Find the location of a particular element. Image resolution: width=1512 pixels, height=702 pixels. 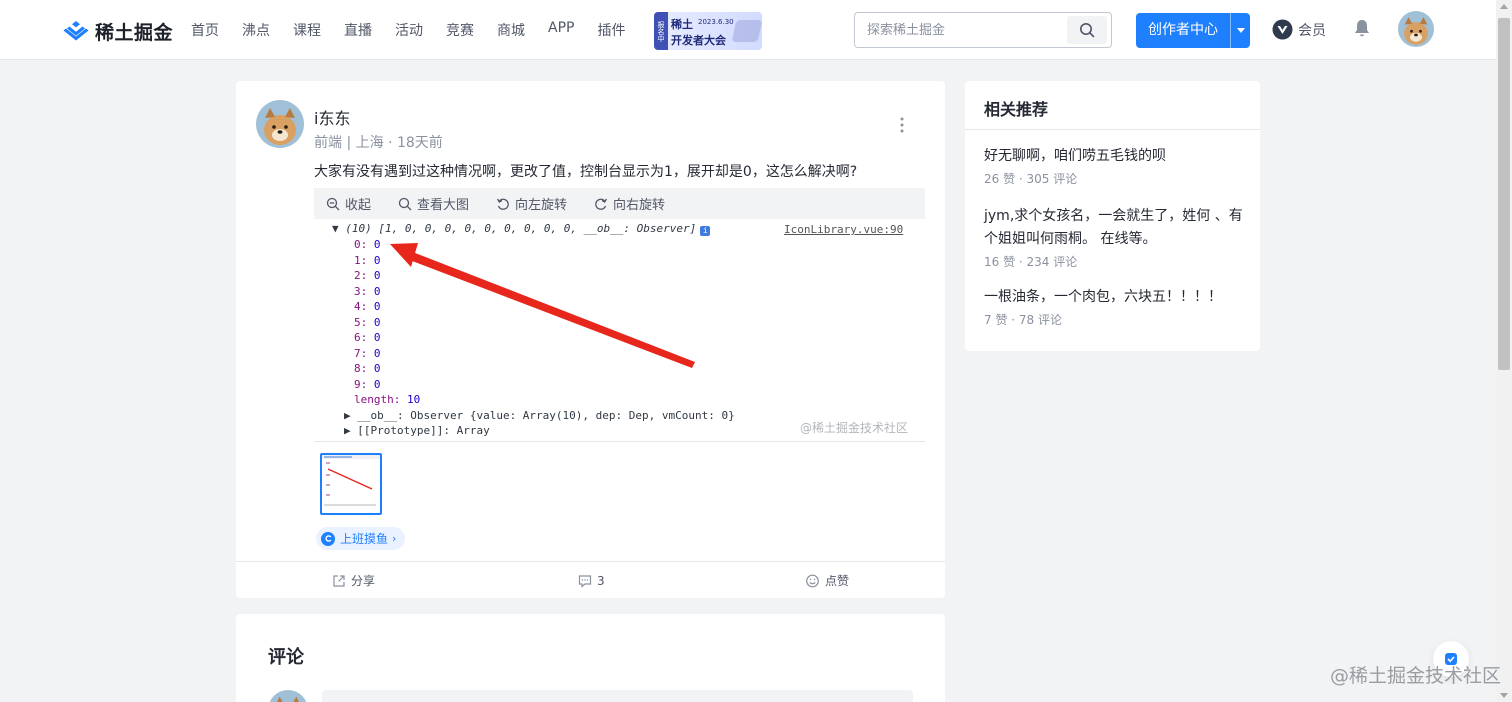

post-content: 大家有没有遇到过这种情况啊，更改了值，控制台显示为1，展开却是0，这怎么解决啊? is located at coordinates (586, 172).